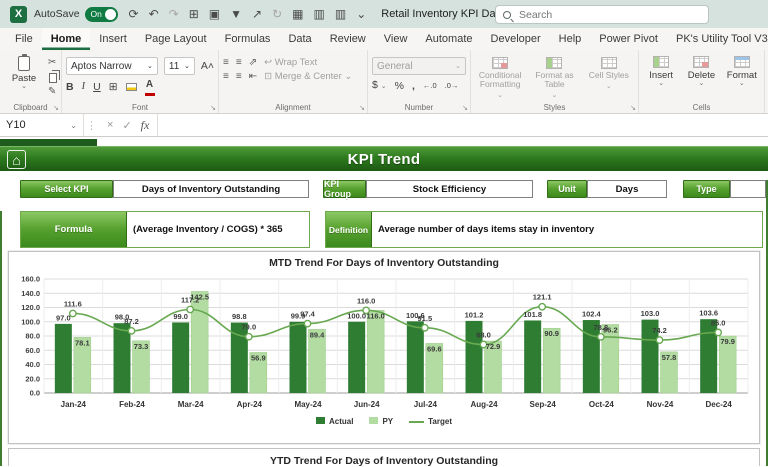 Image resolution: width=768 pixels, height=467 pixels. I want to click on format-painter-icon: ✎, so click(52, 91).